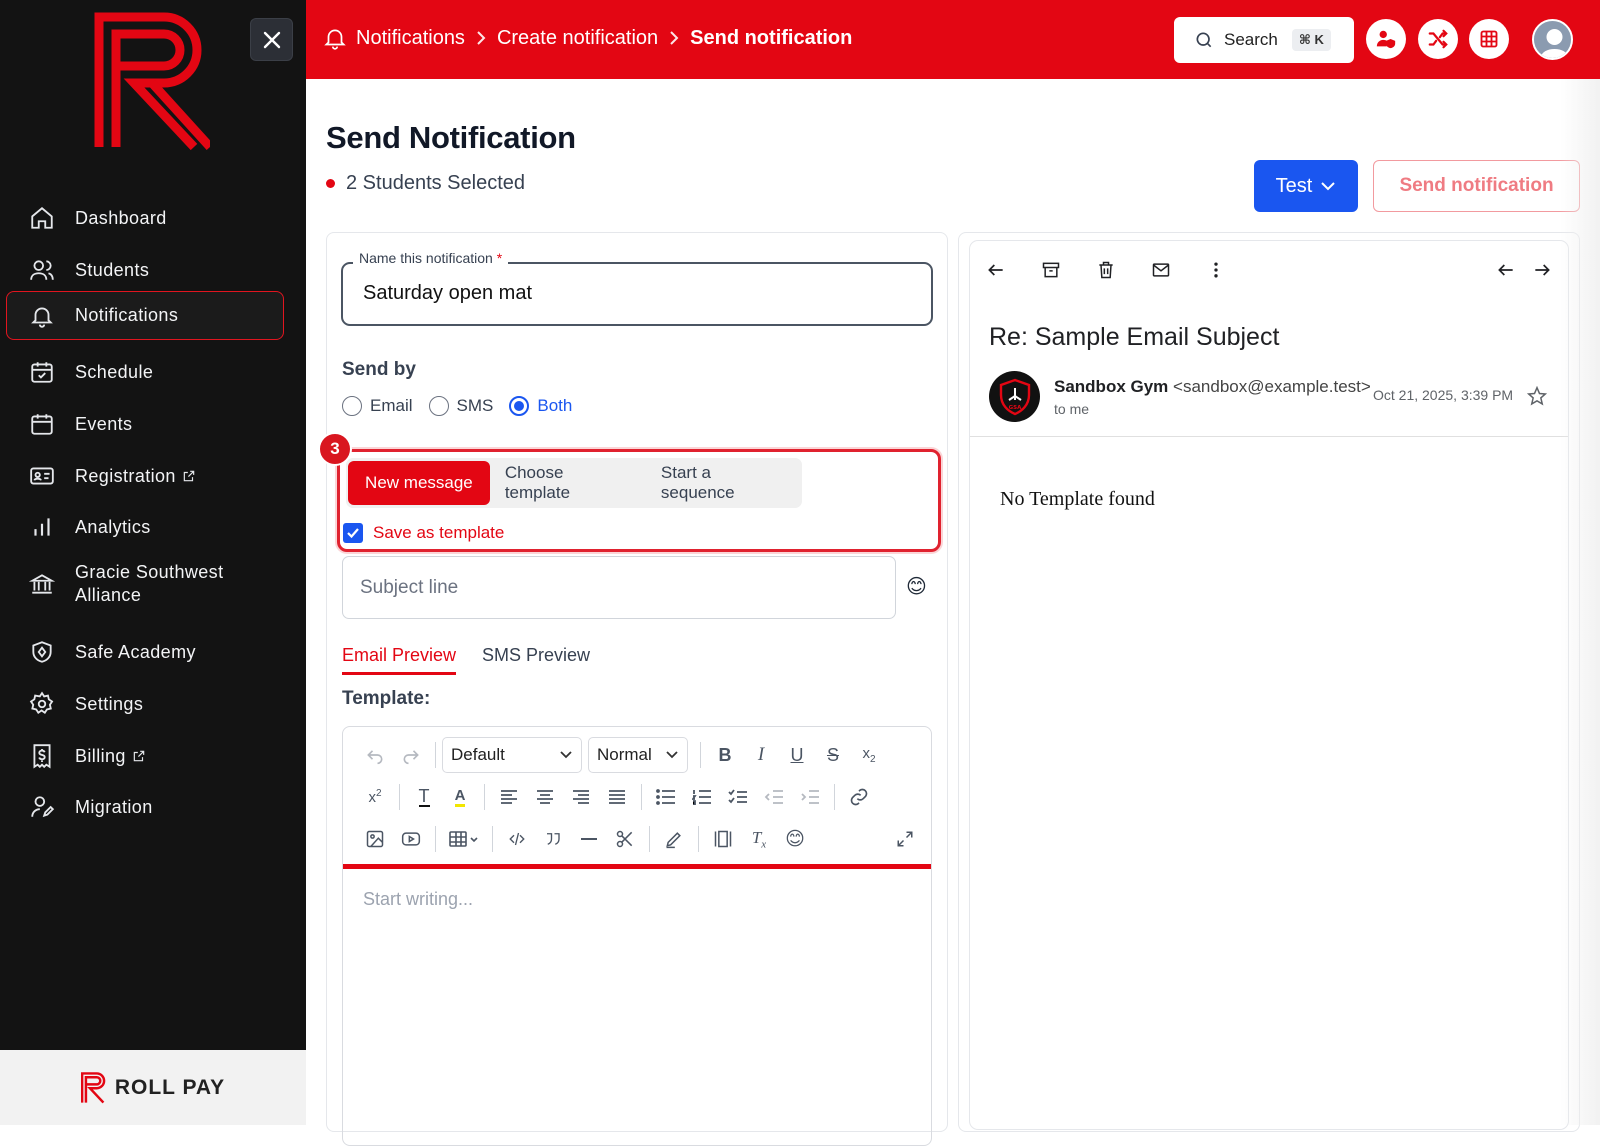  I want to click on strikethrough-icon: S, so click(832, 754).